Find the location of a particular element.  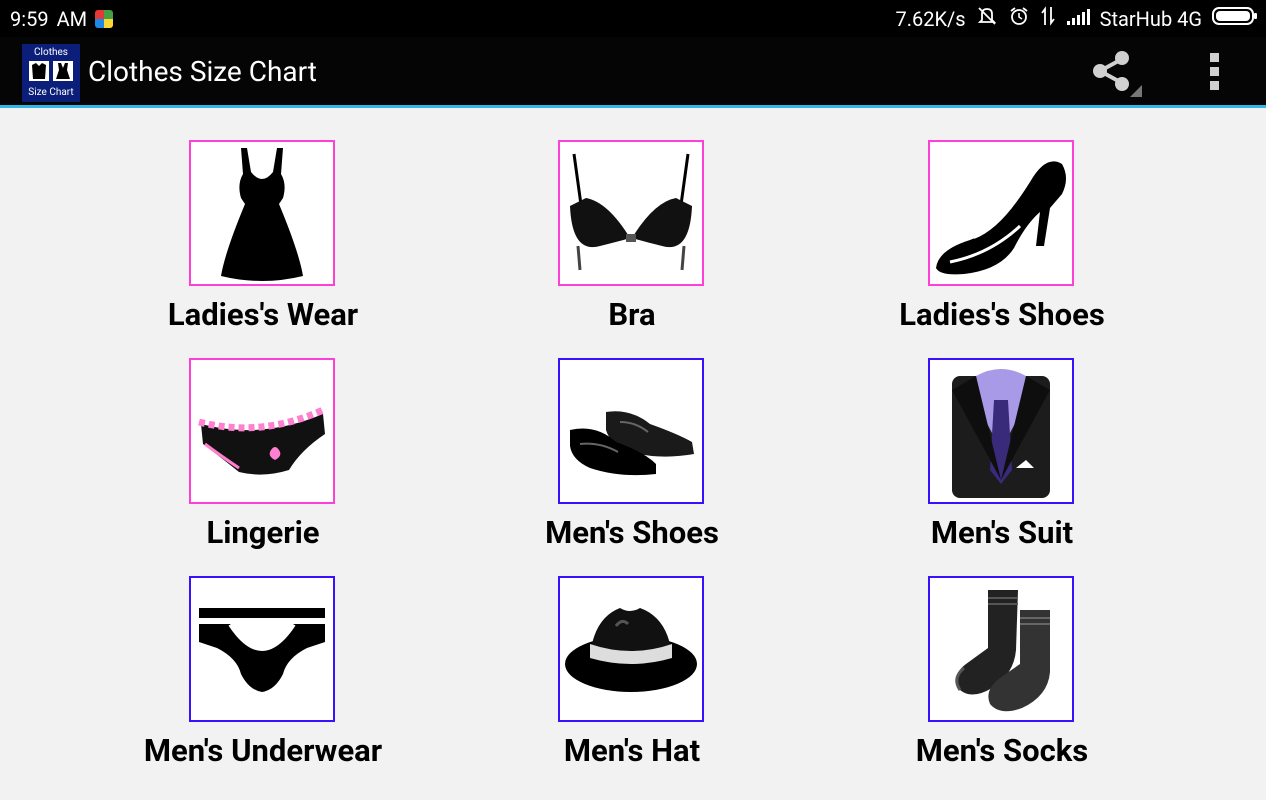

category-ladies-wear: Ladies's Wear is located at coordinates (263, 220).